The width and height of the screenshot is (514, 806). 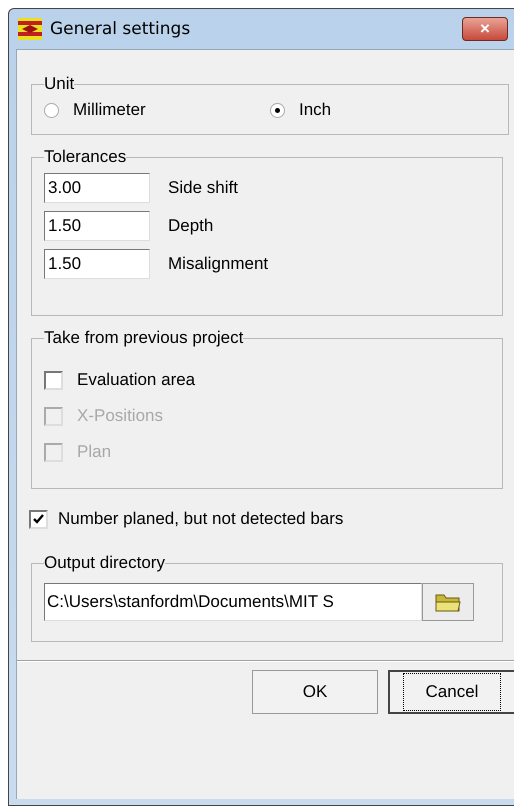 What do you see at coordinates (85, 157) in the screenshot?
I see `group-title: Tolerances` at bounding box center [85, 157].